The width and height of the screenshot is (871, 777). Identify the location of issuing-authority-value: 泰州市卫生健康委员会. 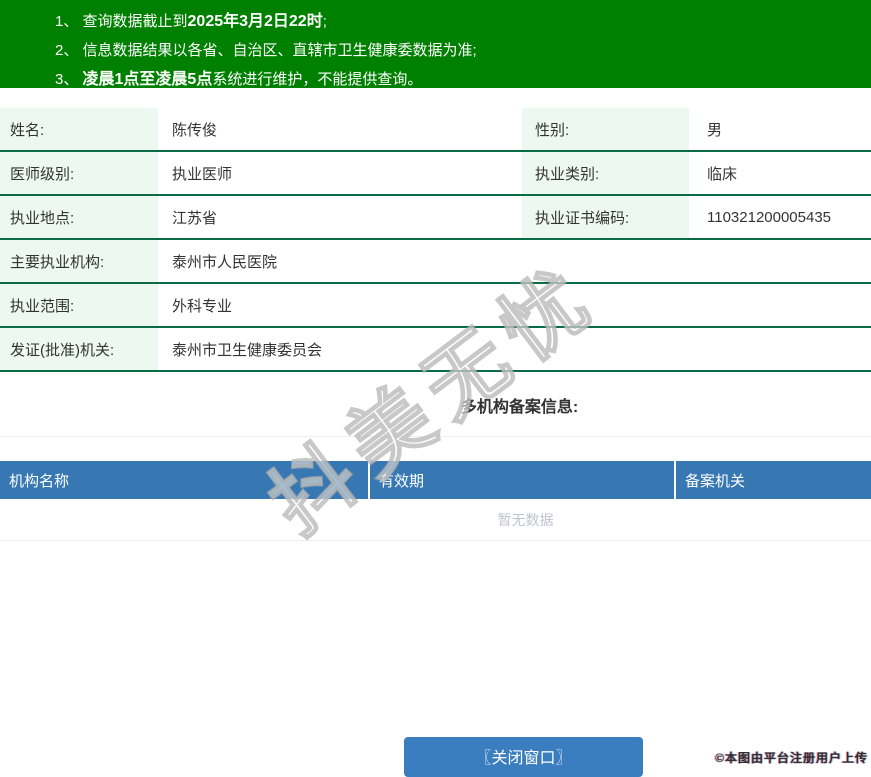
(247, 350).